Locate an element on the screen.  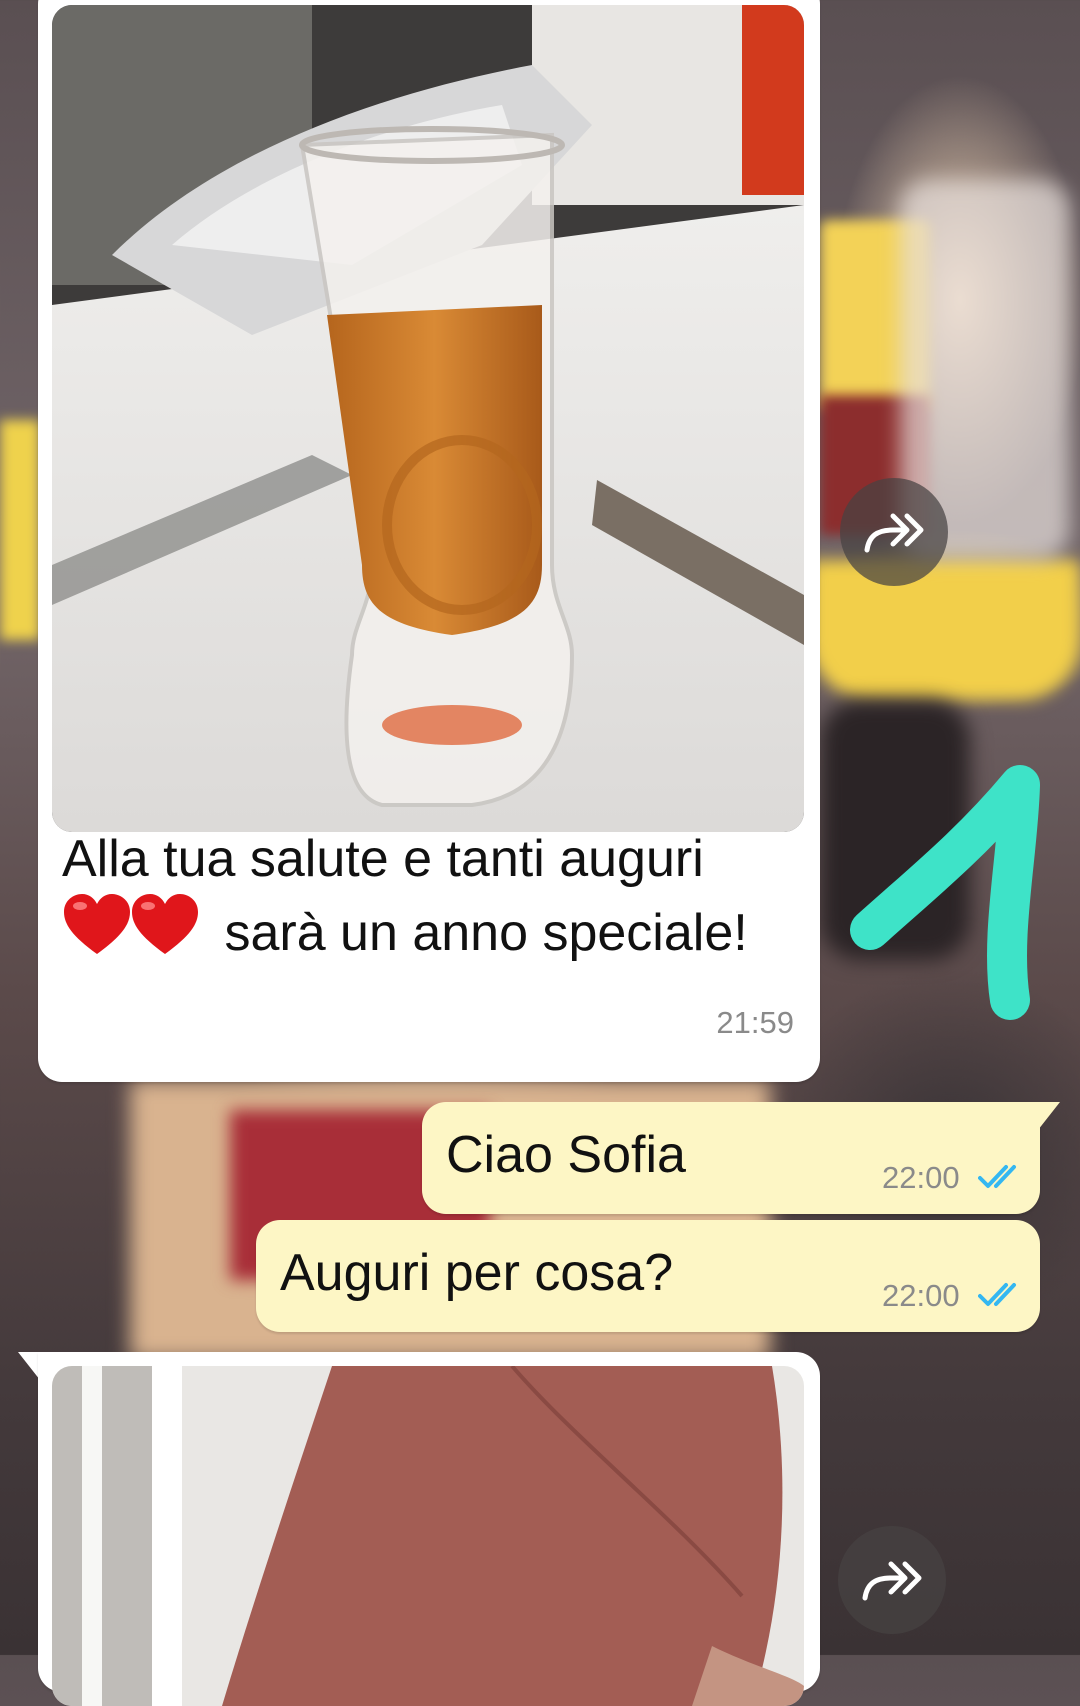
message-text: Ciao Sofia is located at coordinates (566, 1155).